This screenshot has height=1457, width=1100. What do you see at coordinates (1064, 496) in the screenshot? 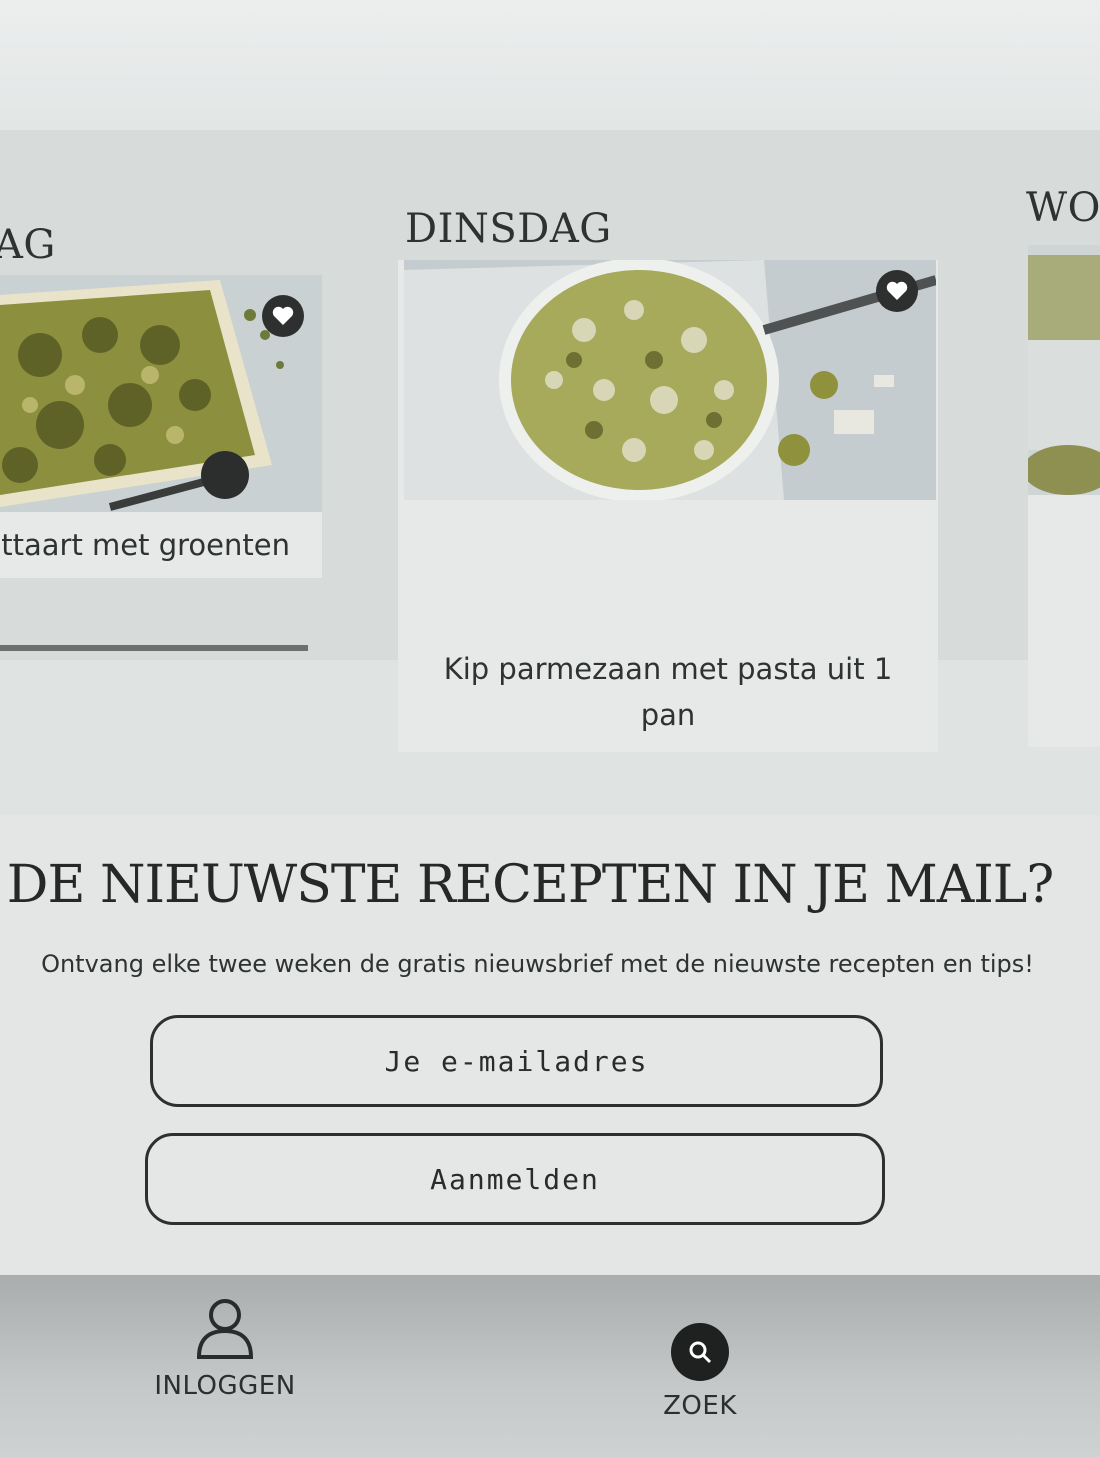
I see `recipe-card-wednesday` at bounding box center [1064, 496].